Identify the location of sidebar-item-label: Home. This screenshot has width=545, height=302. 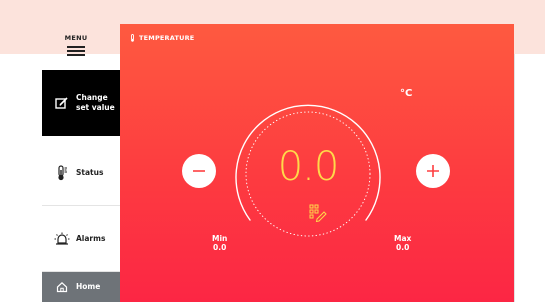
(88, 286).